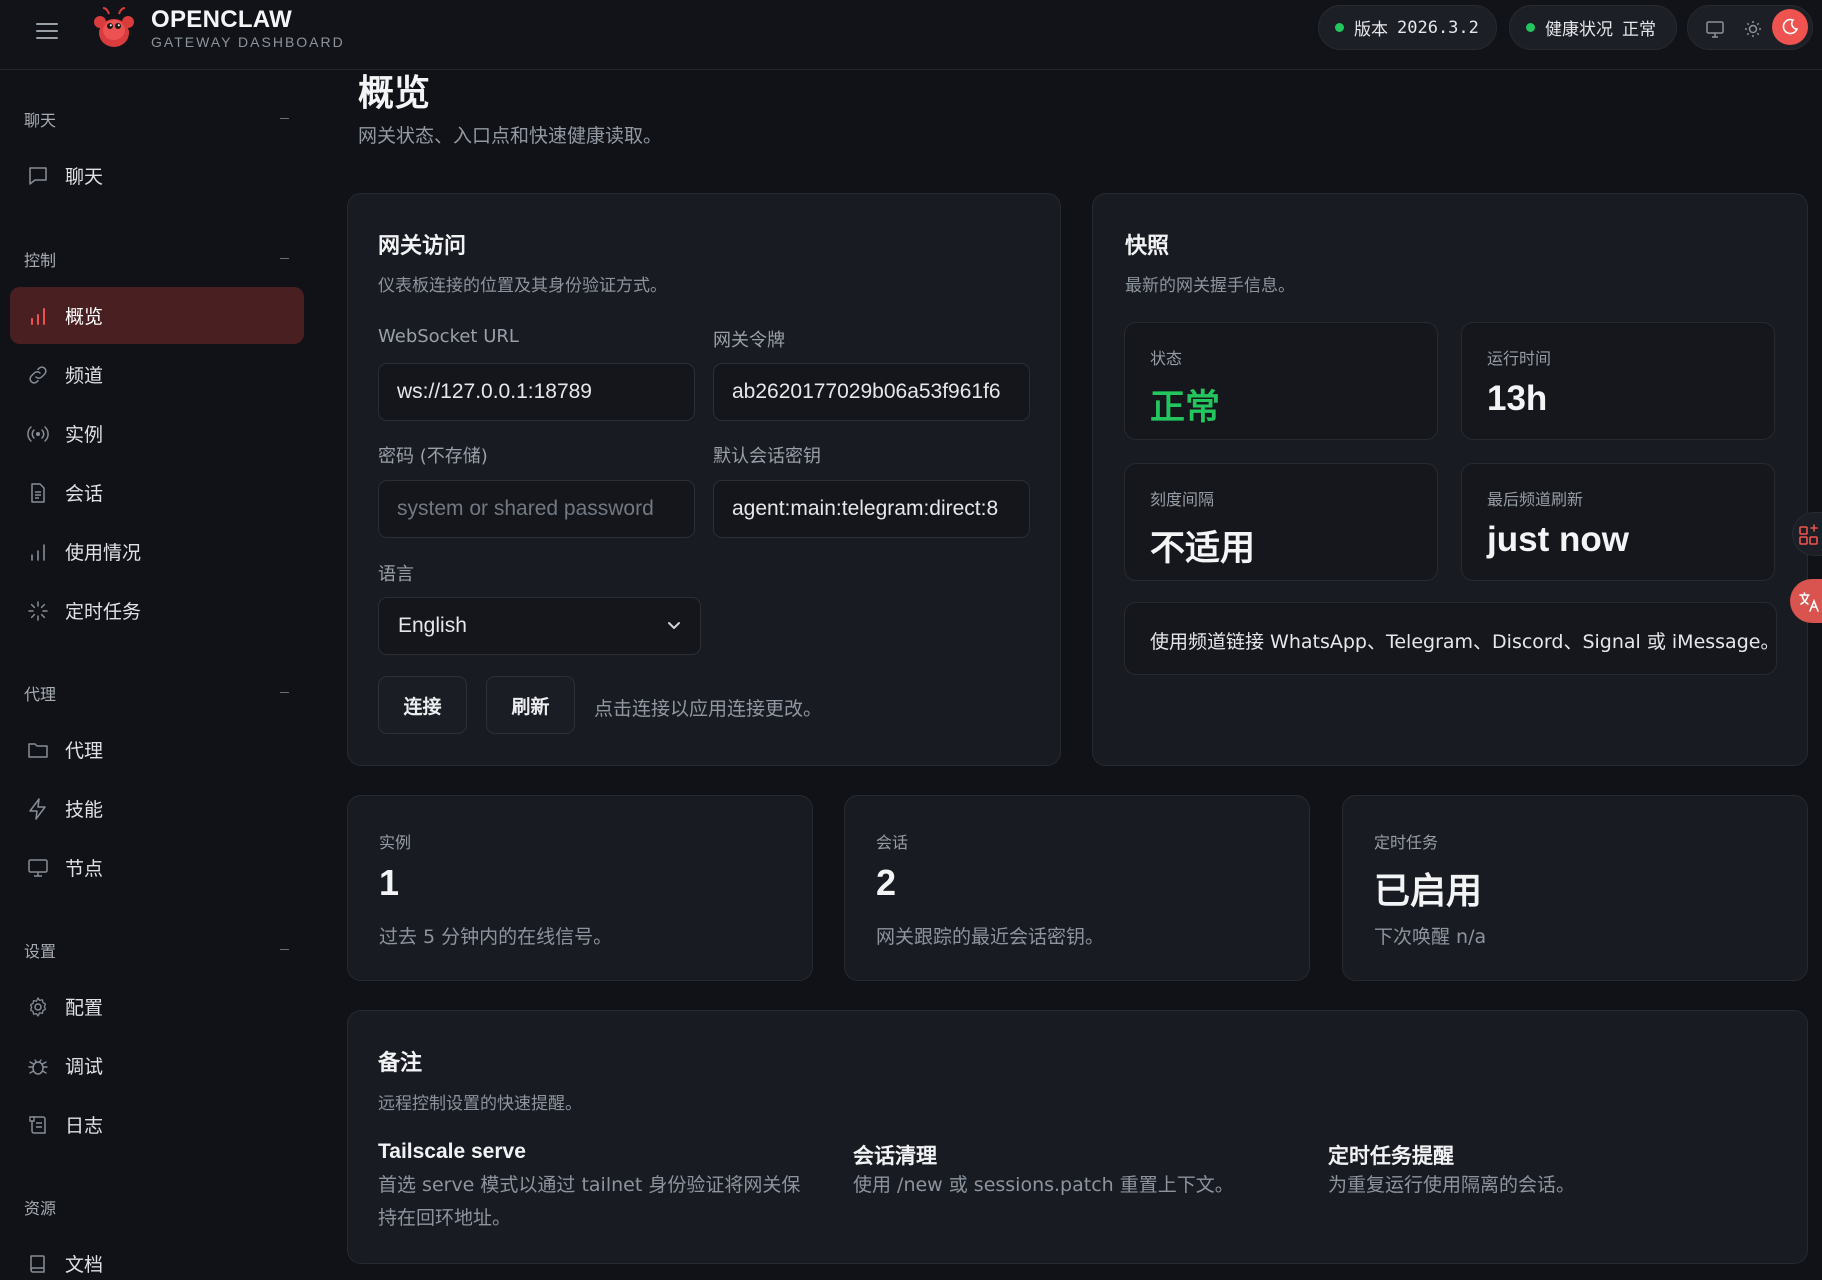 Image resolution: width=1822 pixels, height=1280 pixels. Describe the element at coordinates (1406, 842) in the screenshot. I see `metric-label: 定时任务` at that location.